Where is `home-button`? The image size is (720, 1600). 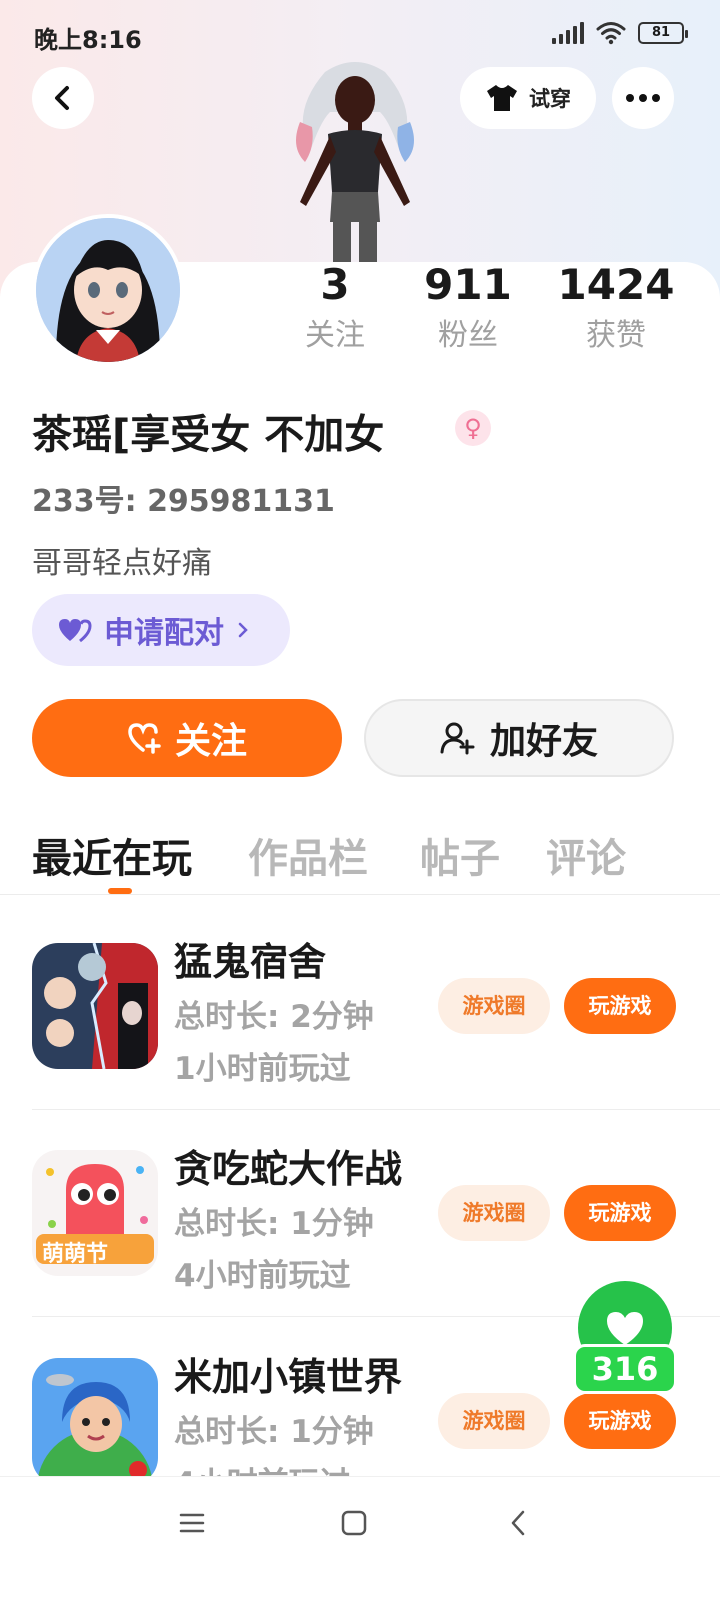
home-button is located at coordinates (354, 1523).